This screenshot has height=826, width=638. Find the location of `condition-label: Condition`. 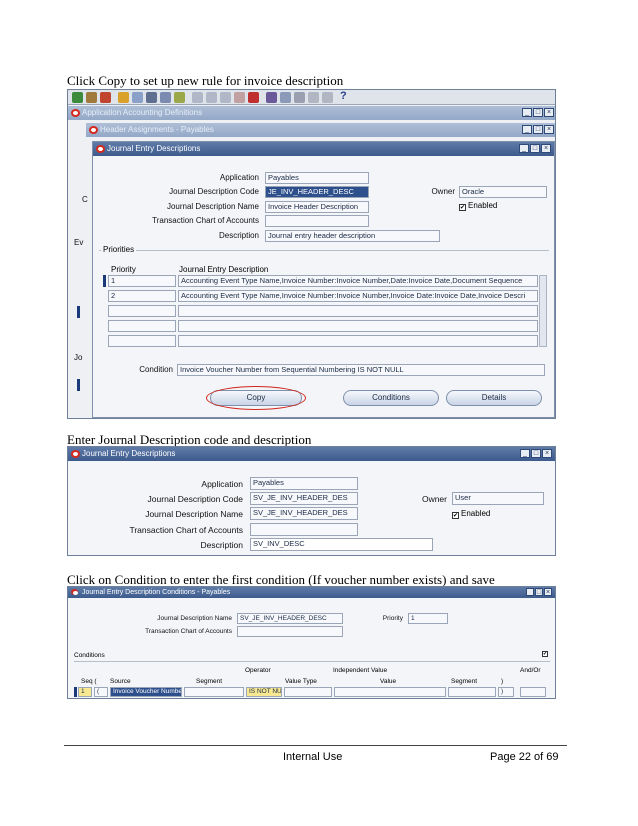

condition-label: Condition is located at coordinates (156, 369).